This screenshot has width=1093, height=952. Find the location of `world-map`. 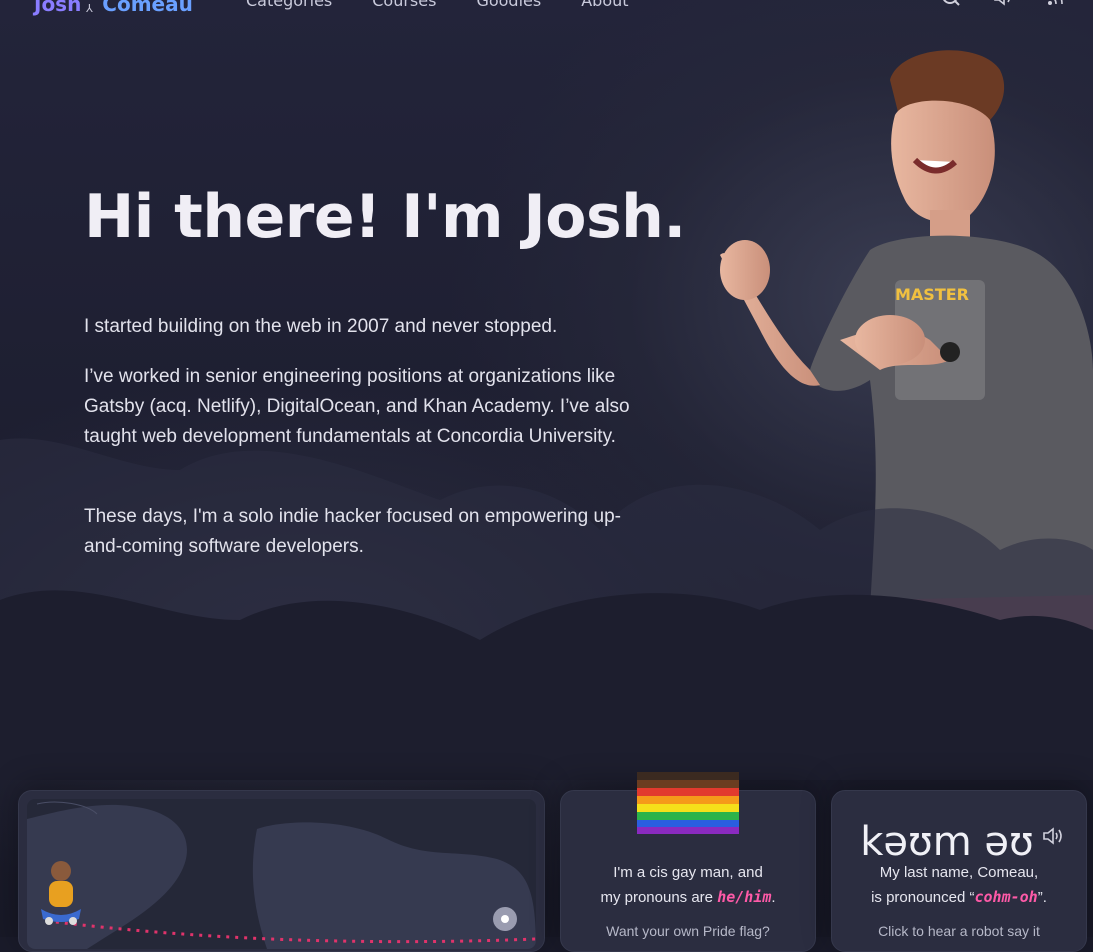

world-map is located at coordinates (281, 874).